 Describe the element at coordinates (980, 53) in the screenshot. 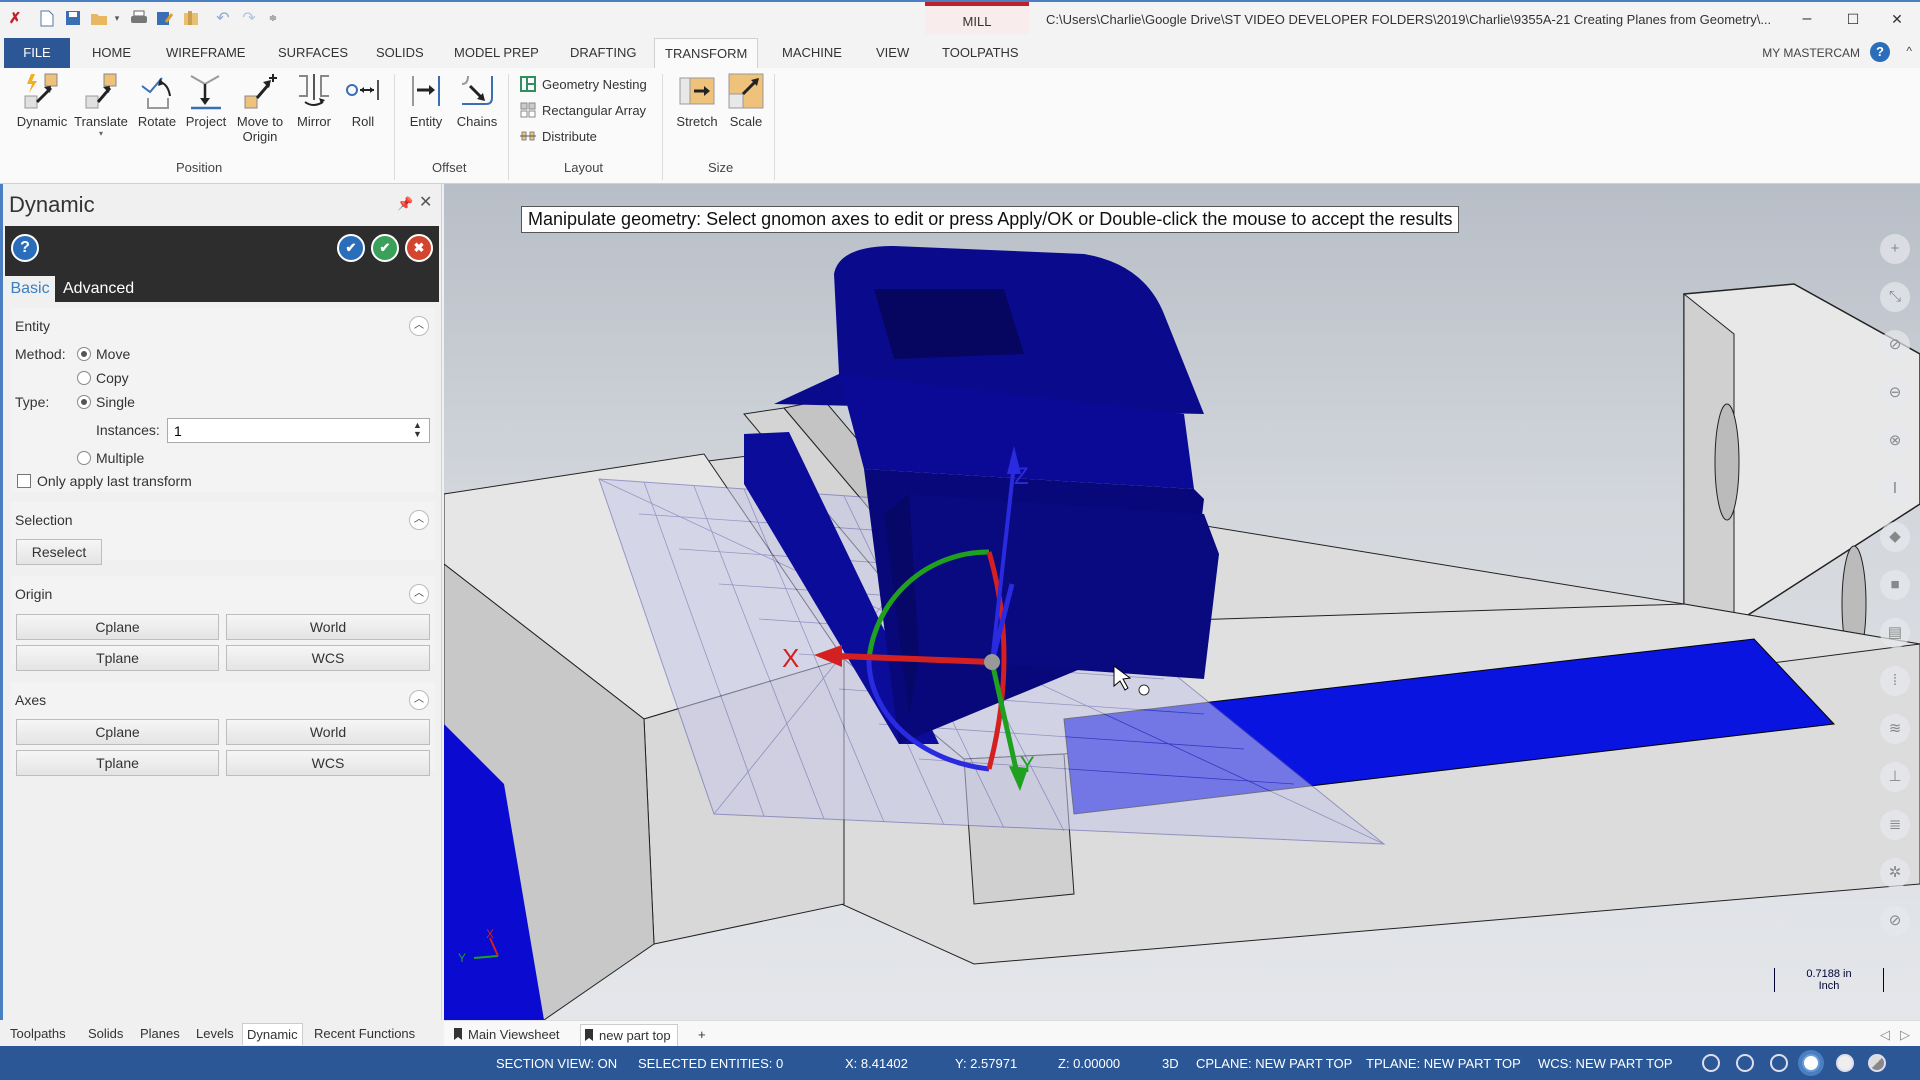

I see `tab-toolpaths: TOOLPATHS` at that location.